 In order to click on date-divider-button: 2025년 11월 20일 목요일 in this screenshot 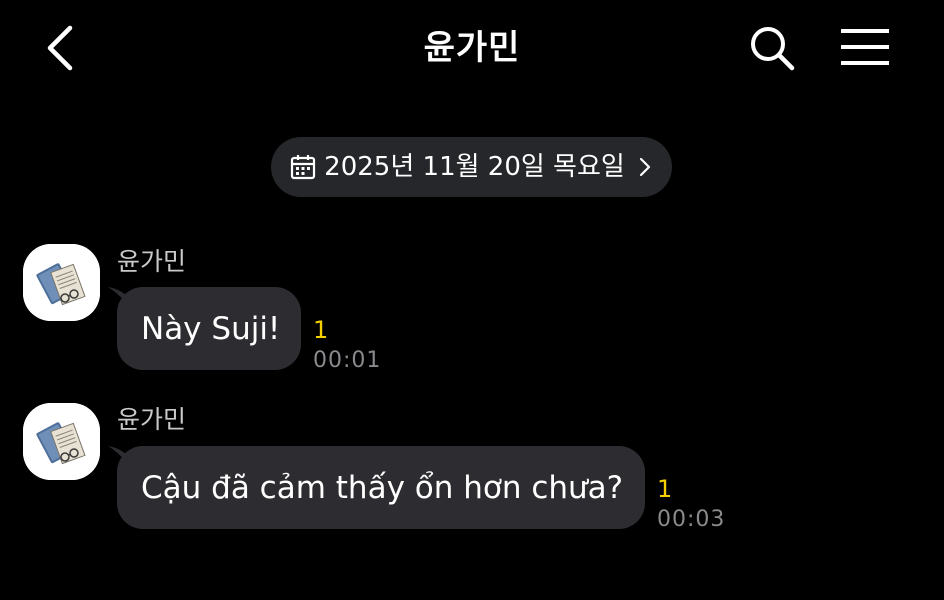, I will do `click(471, 167)`.